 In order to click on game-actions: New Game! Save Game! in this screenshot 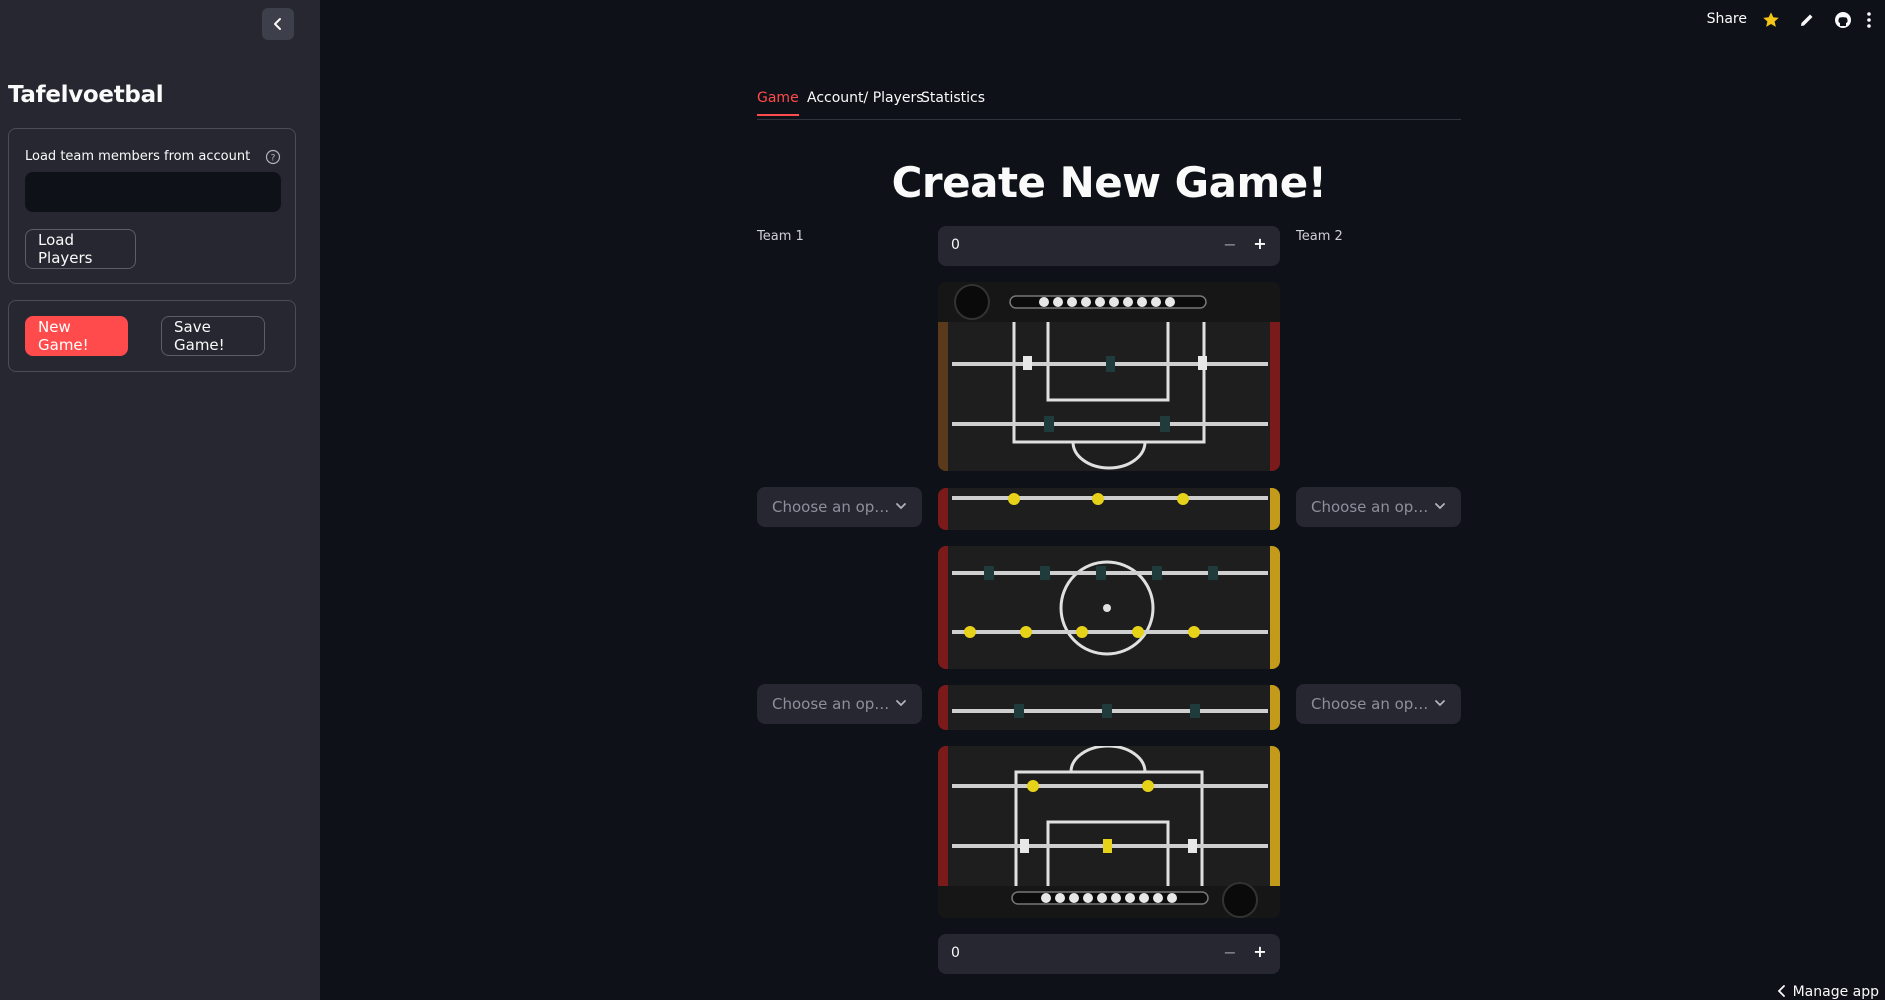, I will do `click(152, 336)`.